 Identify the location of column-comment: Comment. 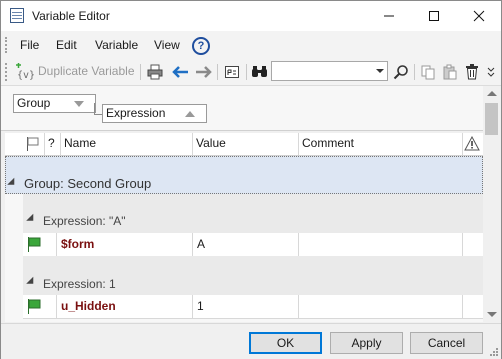
(381, 144).